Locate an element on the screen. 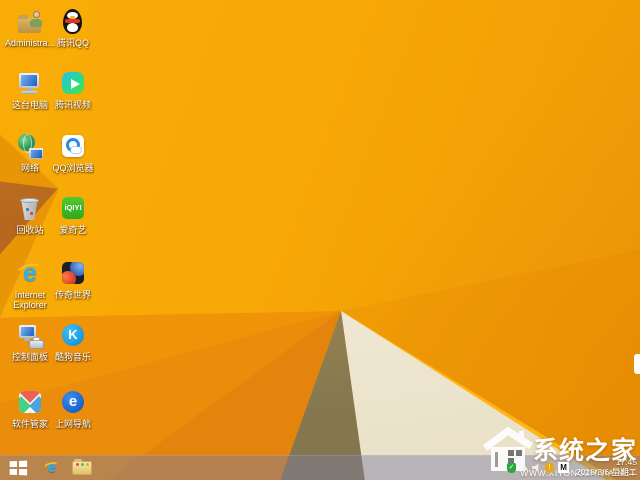 The width and height of the screenshot is (640, 480). computer-printer-icon is located at coordinates (30, 336).